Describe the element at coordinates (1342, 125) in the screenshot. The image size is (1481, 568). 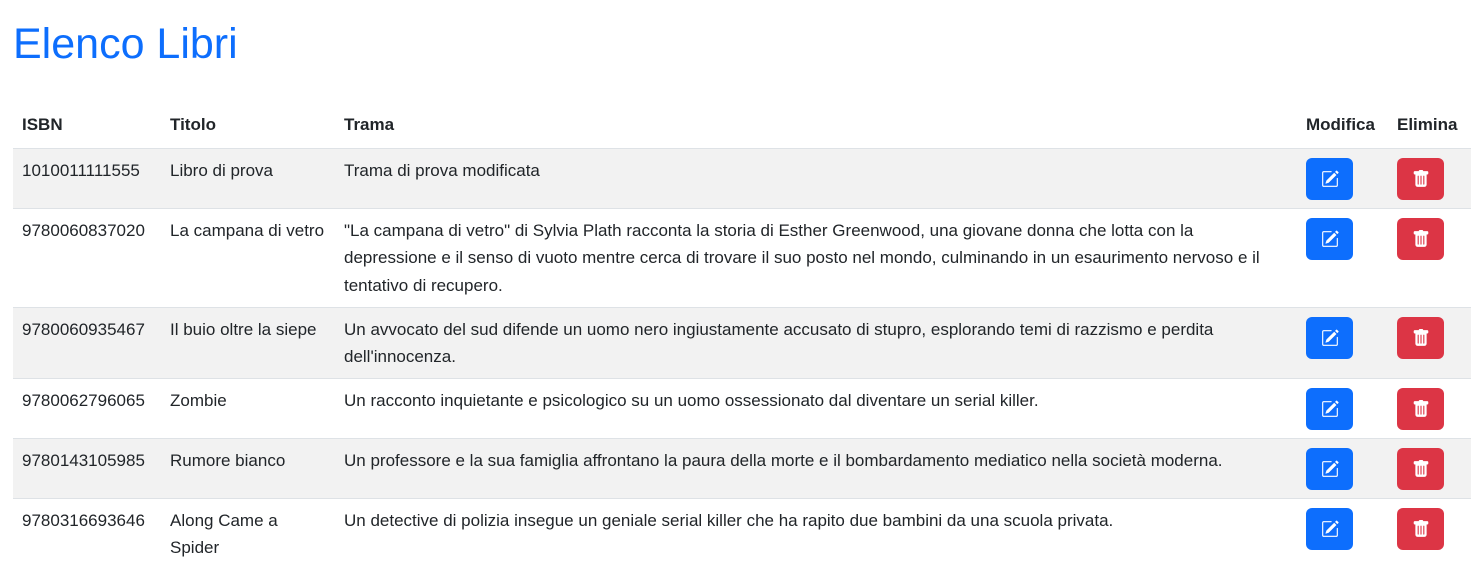
I see `header-modifica: Modifica` at that location.